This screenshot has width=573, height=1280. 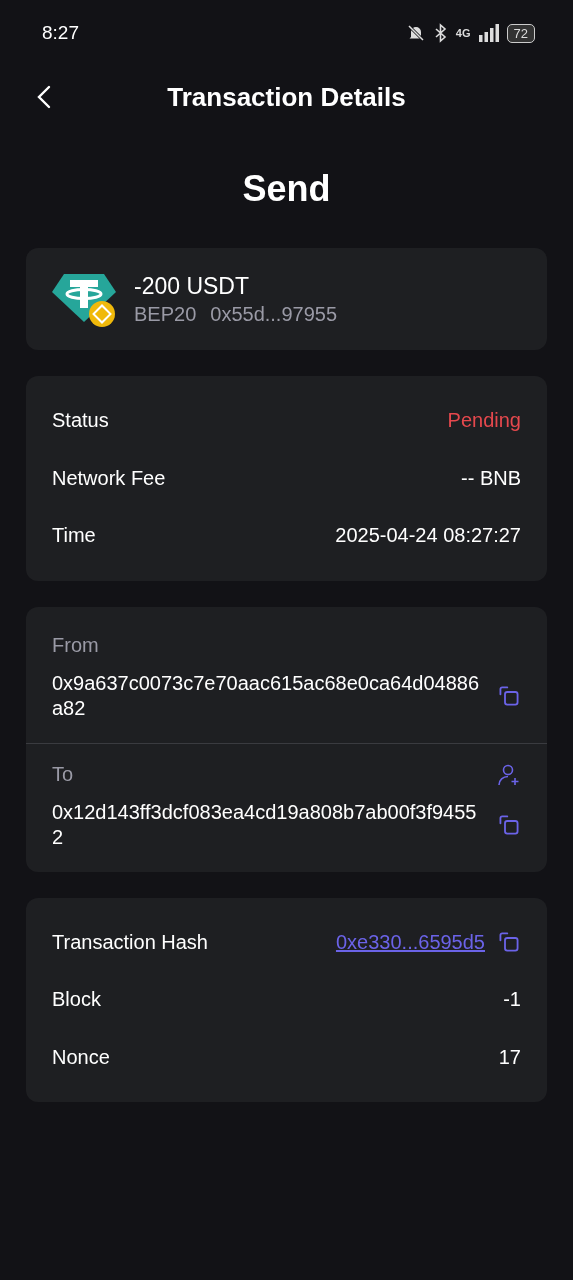 I want to click on row-label: Nonce, so click(x=81, y=1057).